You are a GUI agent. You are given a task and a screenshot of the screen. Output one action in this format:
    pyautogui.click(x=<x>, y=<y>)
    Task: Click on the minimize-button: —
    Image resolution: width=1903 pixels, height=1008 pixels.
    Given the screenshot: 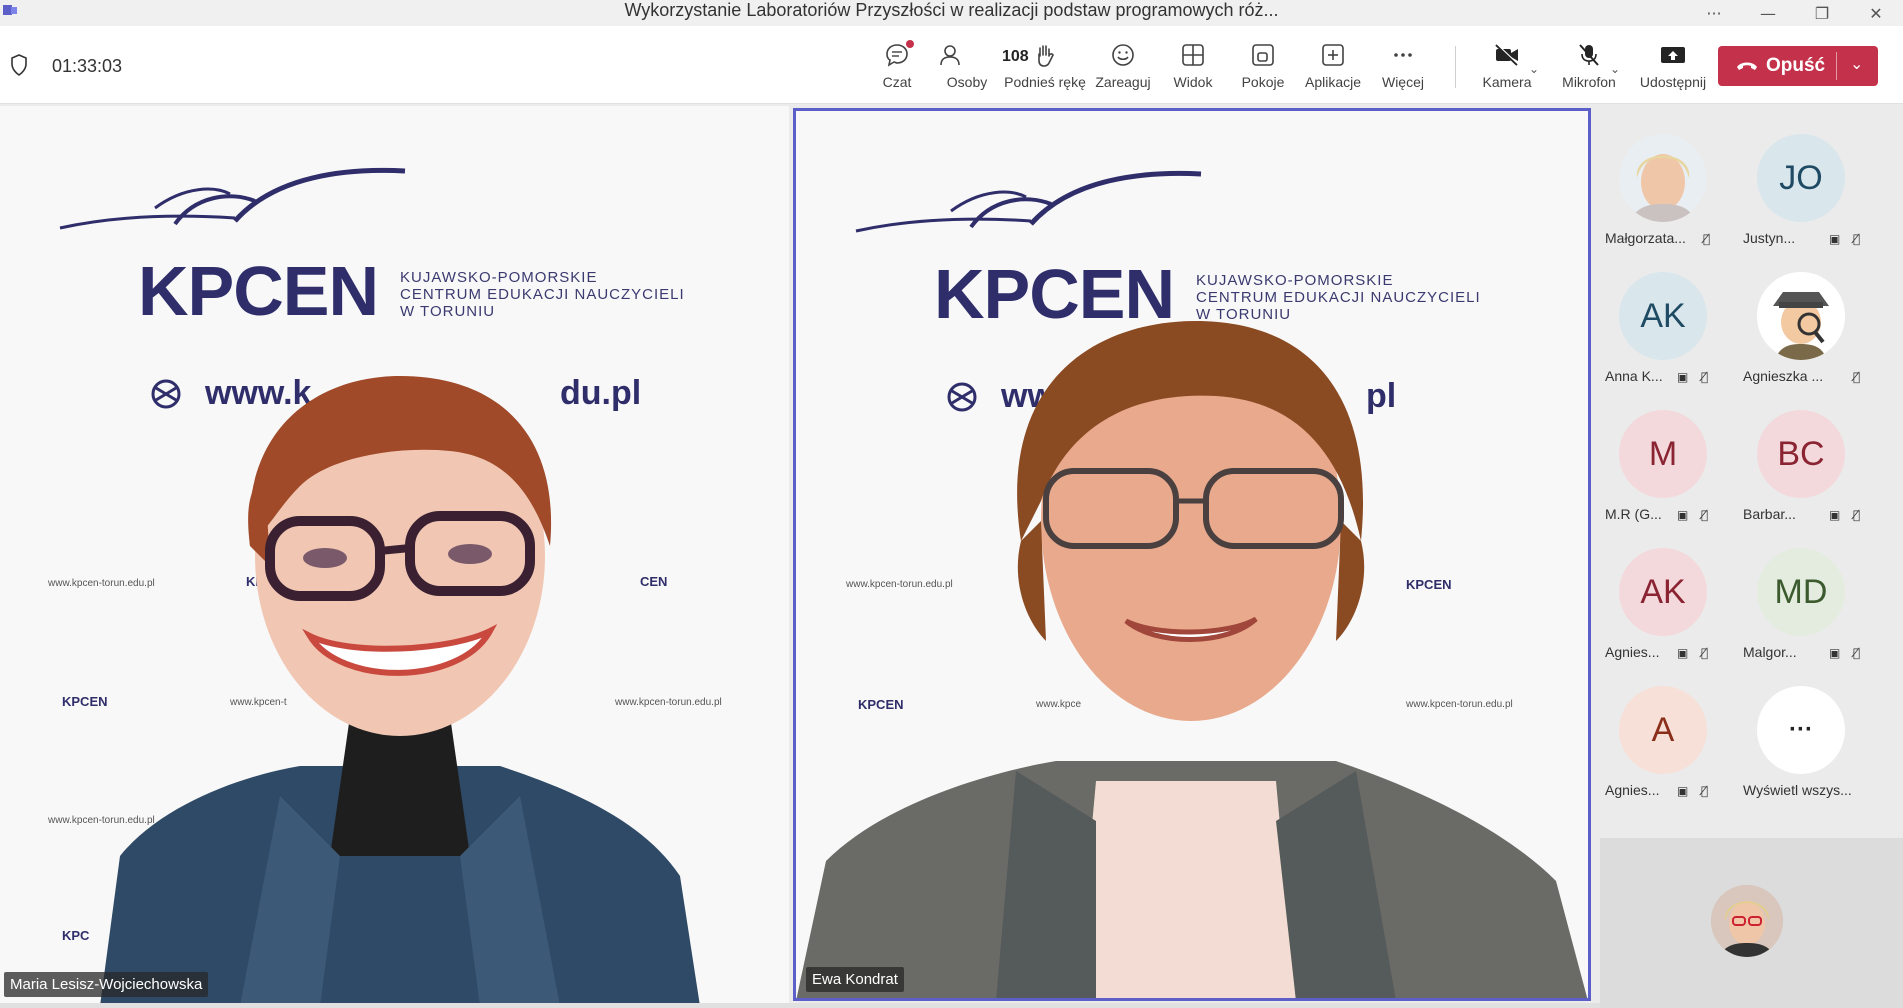 What is the action you would take?
    pyautogui.click(x=1768, y=13)
    